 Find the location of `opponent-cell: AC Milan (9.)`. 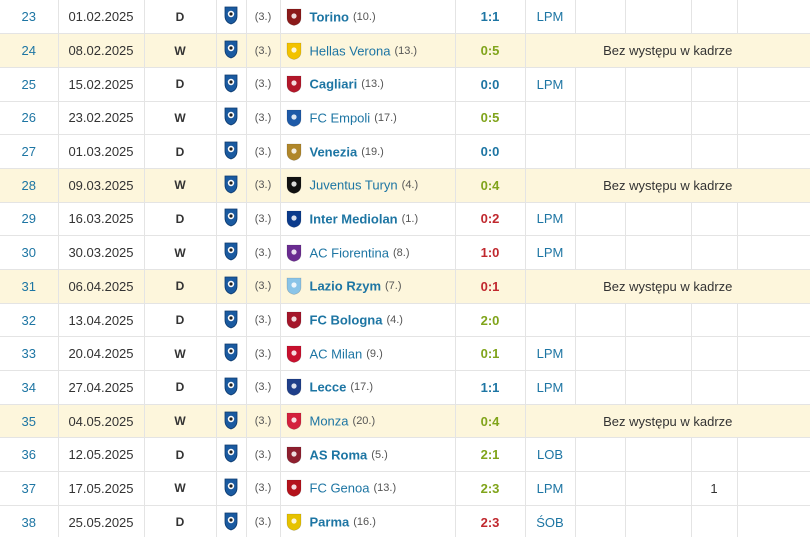

opponent-cell: AC Milan (9.) is located at coordinates (368, 354).